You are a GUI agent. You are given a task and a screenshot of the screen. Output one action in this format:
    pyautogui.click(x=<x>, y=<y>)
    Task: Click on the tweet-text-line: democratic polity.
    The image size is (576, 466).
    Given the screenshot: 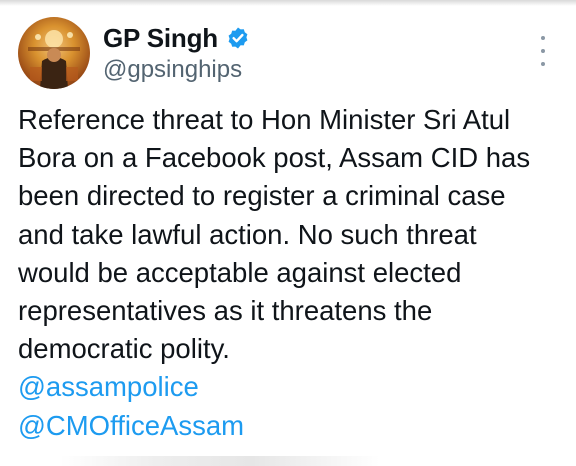 What is the action you would take?
    pyautogui.click(x=124, y=349)
    